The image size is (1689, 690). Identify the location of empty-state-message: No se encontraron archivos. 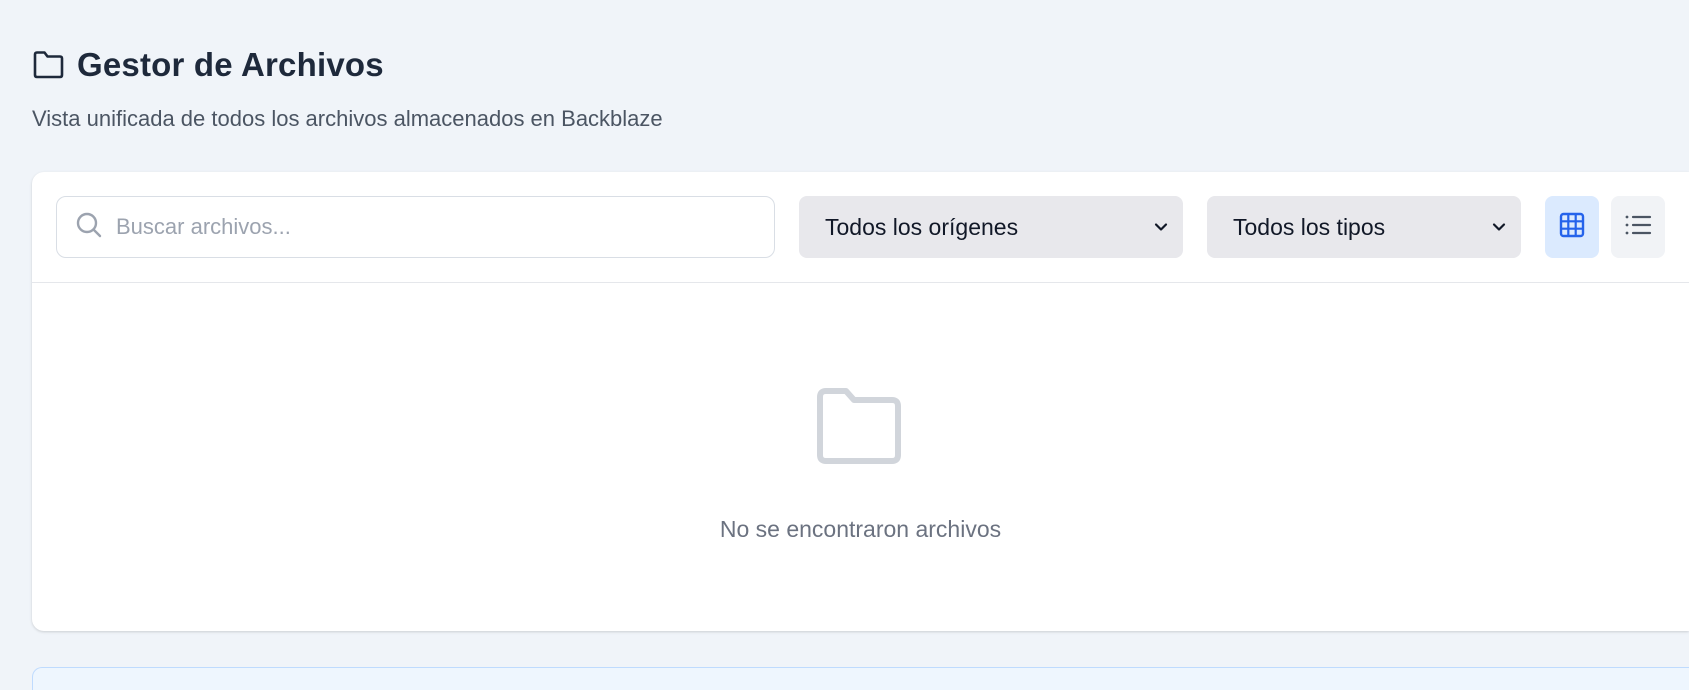
(860, 529).